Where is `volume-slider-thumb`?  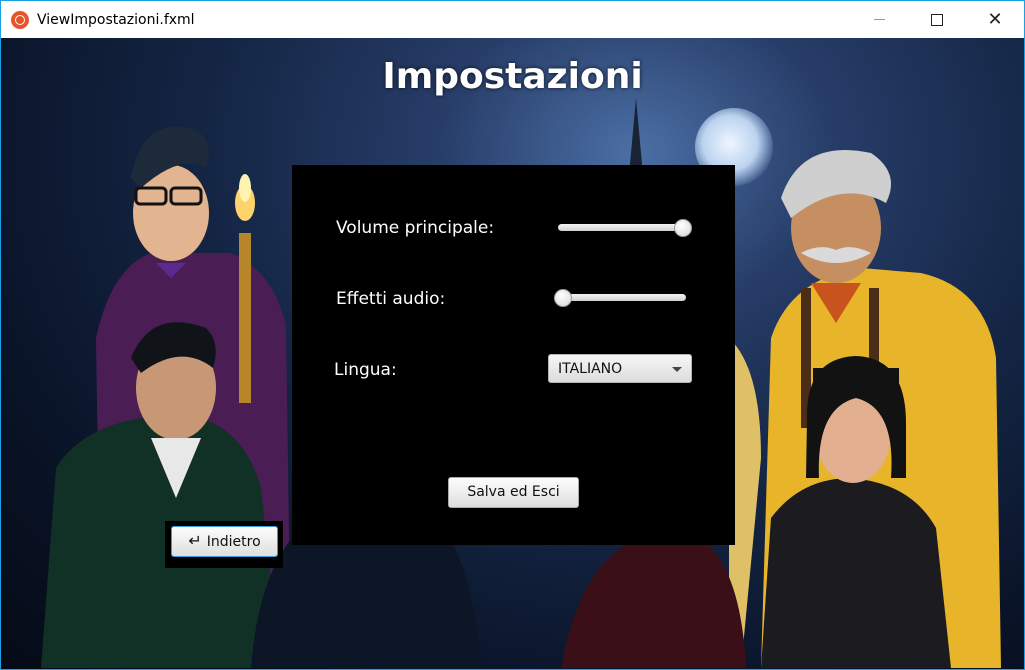
volume-slider-thumb is located at coordinates (683, 228).